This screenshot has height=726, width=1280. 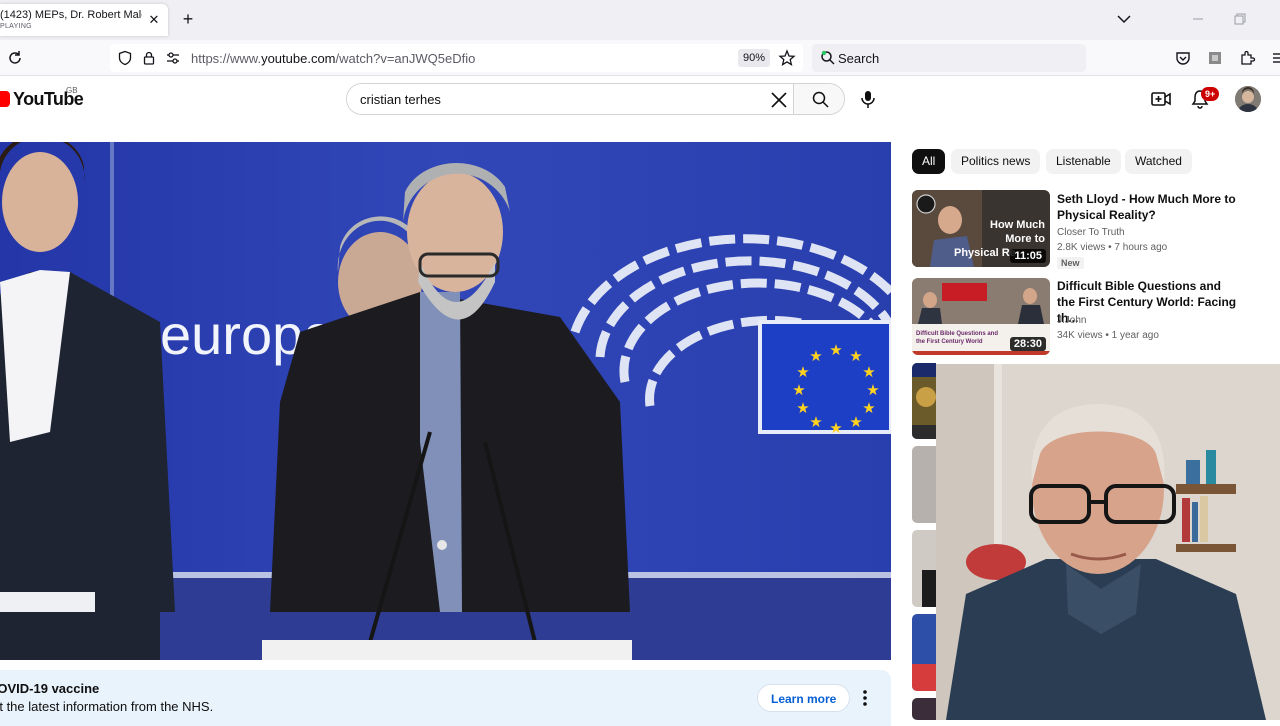 I want to click on channel-name: Closer To Truth, so click(x=1091, y=232).